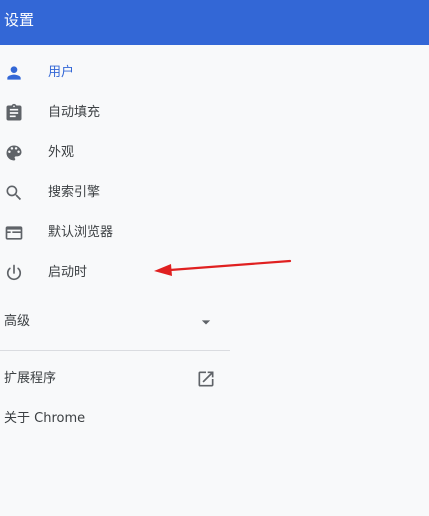  Describe the element at coordinates (115, 379) in the screenshot. I see `extensions-link: 扩展程序` at that location.